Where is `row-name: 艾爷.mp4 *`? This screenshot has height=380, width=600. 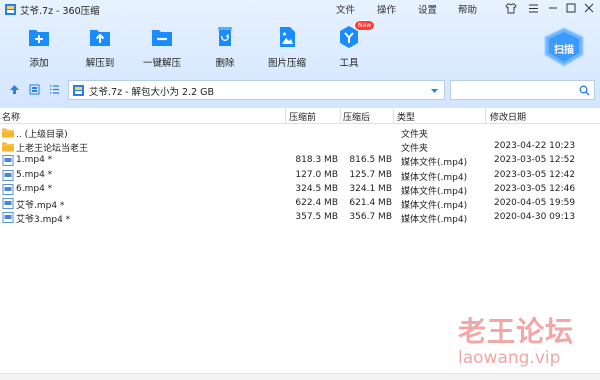
row-name: 艾爷.mp4 * is located at coordinates (40, 205).